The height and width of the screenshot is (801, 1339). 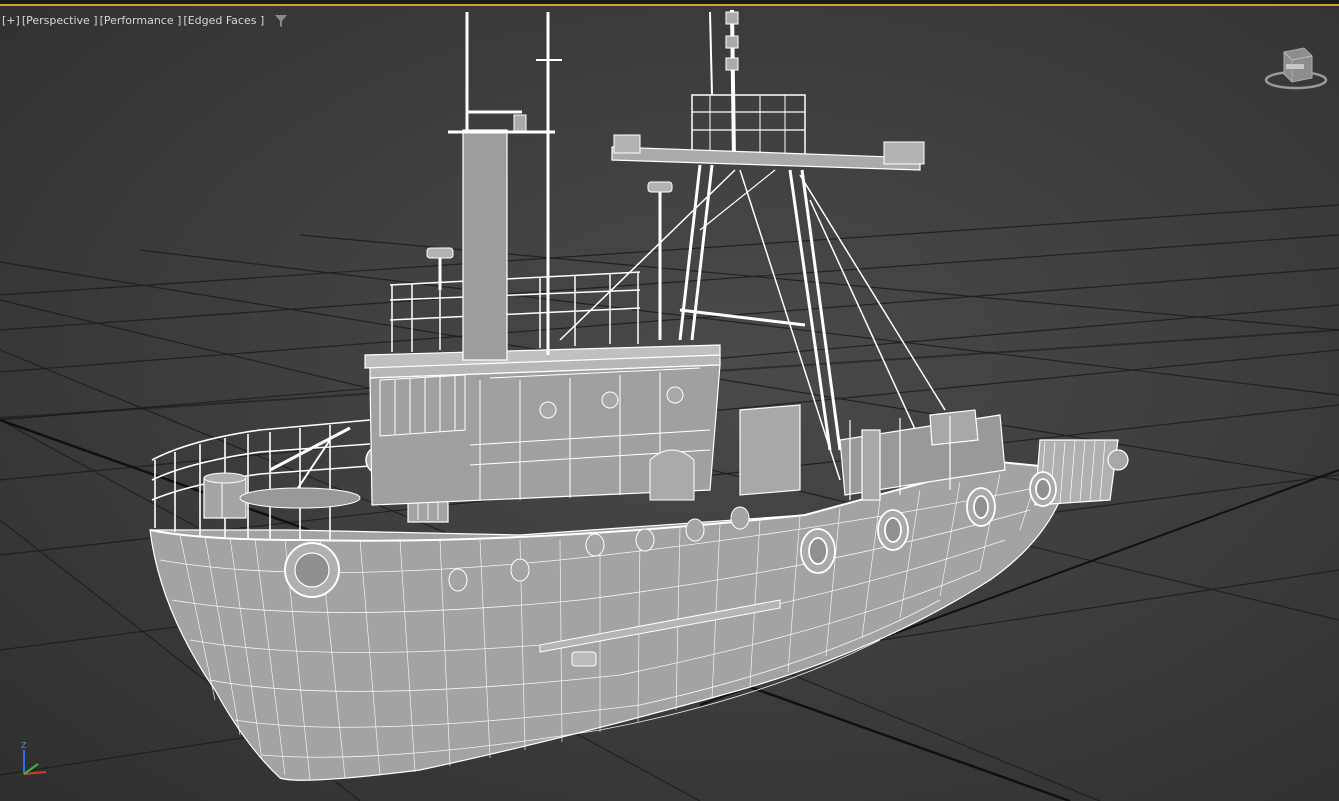 What do you see at coordinates (515, 311) in the screenshot?
I see `flybridge-railing` at bounding box center [515, 311].